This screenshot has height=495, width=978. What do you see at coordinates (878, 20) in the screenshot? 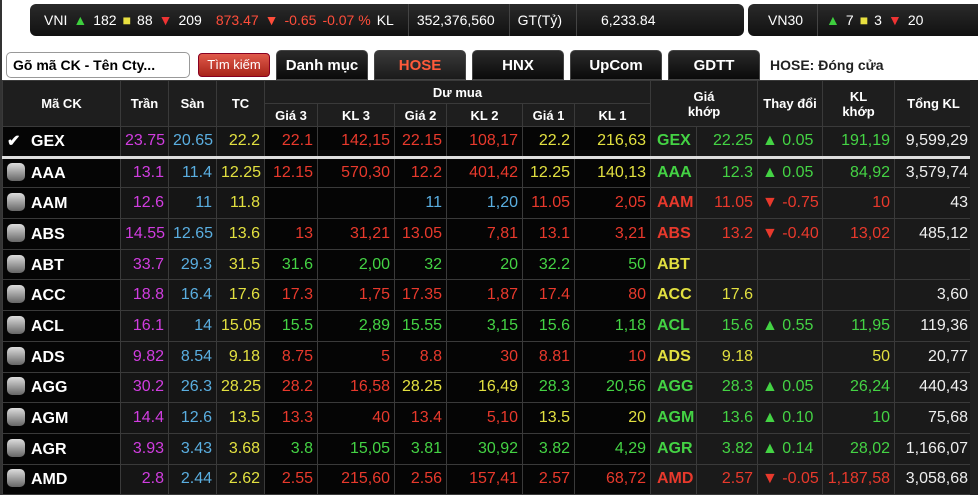
I see `vn30-ref: 3` at bounding box center [878, 20].